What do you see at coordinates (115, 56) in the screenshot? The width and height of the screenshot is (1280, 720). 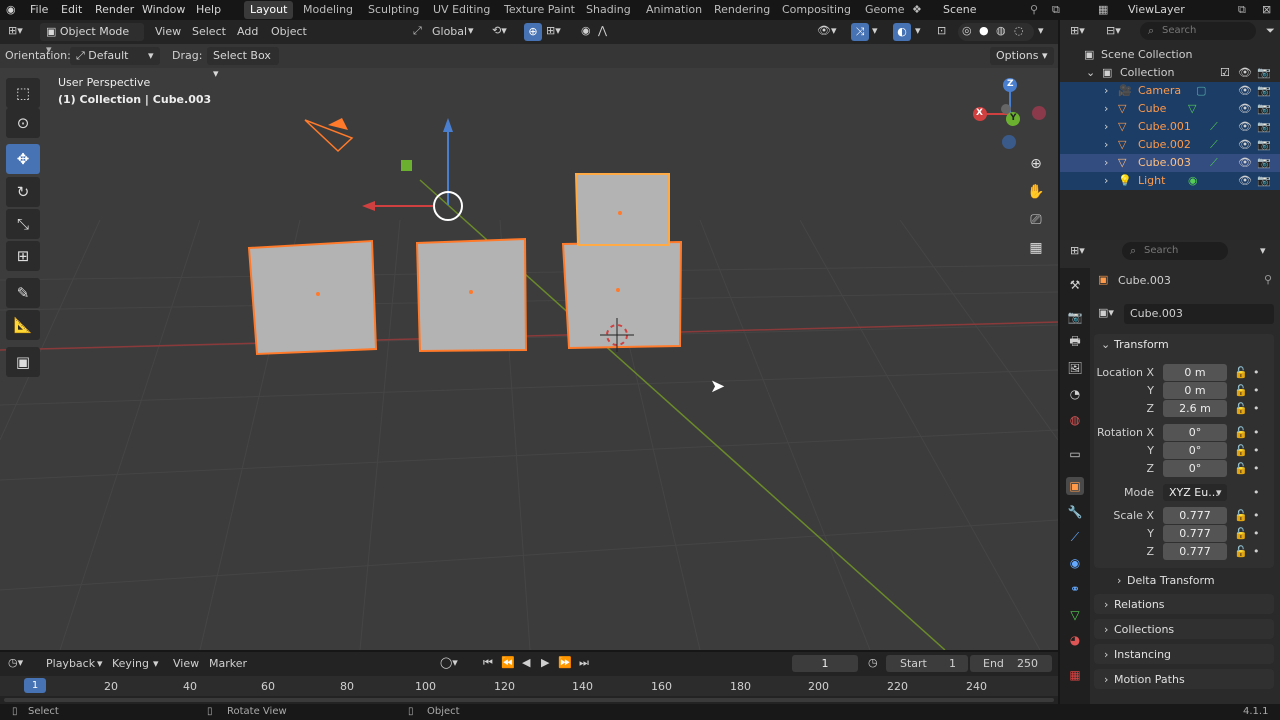 I see `orientation-dropdown: ⤢ Default` at bounding box center [115, 56].